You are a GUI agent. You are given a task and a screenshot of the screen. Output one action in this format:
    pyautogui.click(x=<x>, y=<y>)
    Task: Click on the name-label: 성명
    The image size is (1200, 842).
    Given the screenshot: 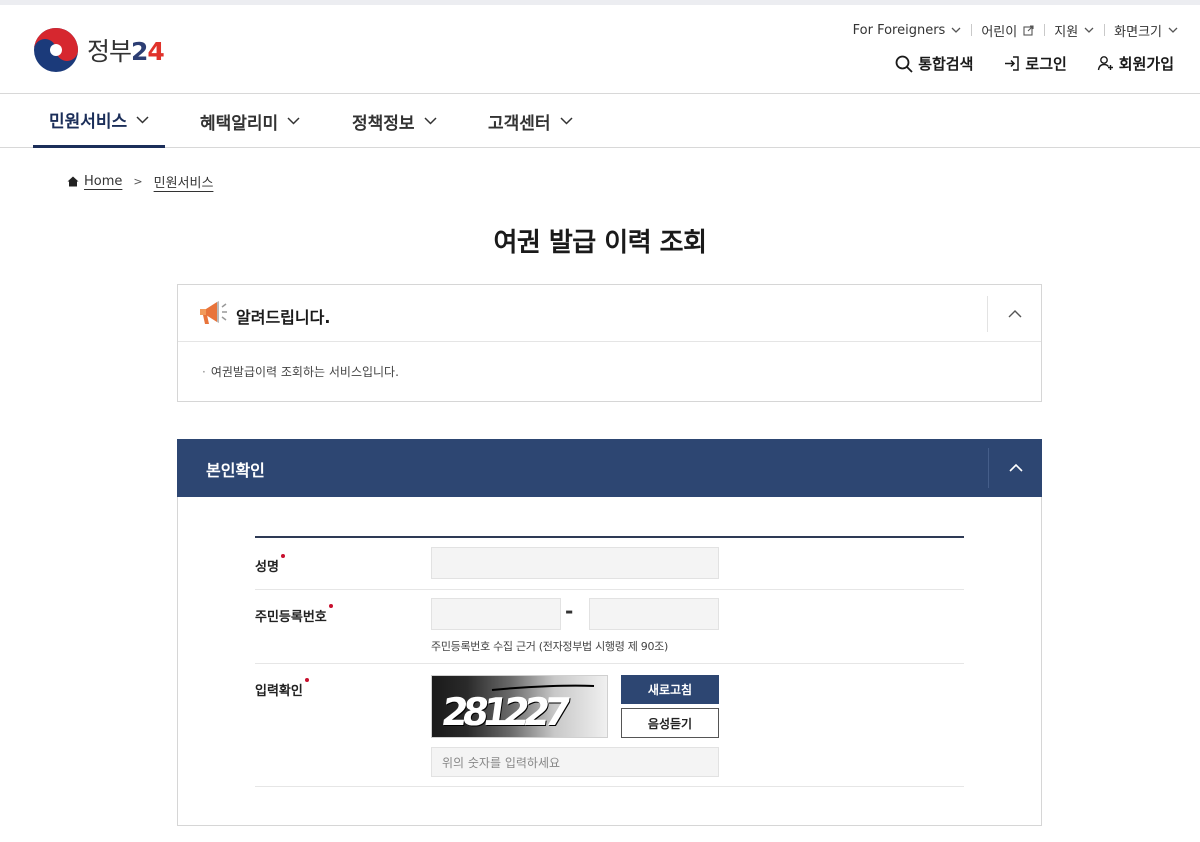 What is the action you would take?
    pyautogui.click(x=270, y=564)
    